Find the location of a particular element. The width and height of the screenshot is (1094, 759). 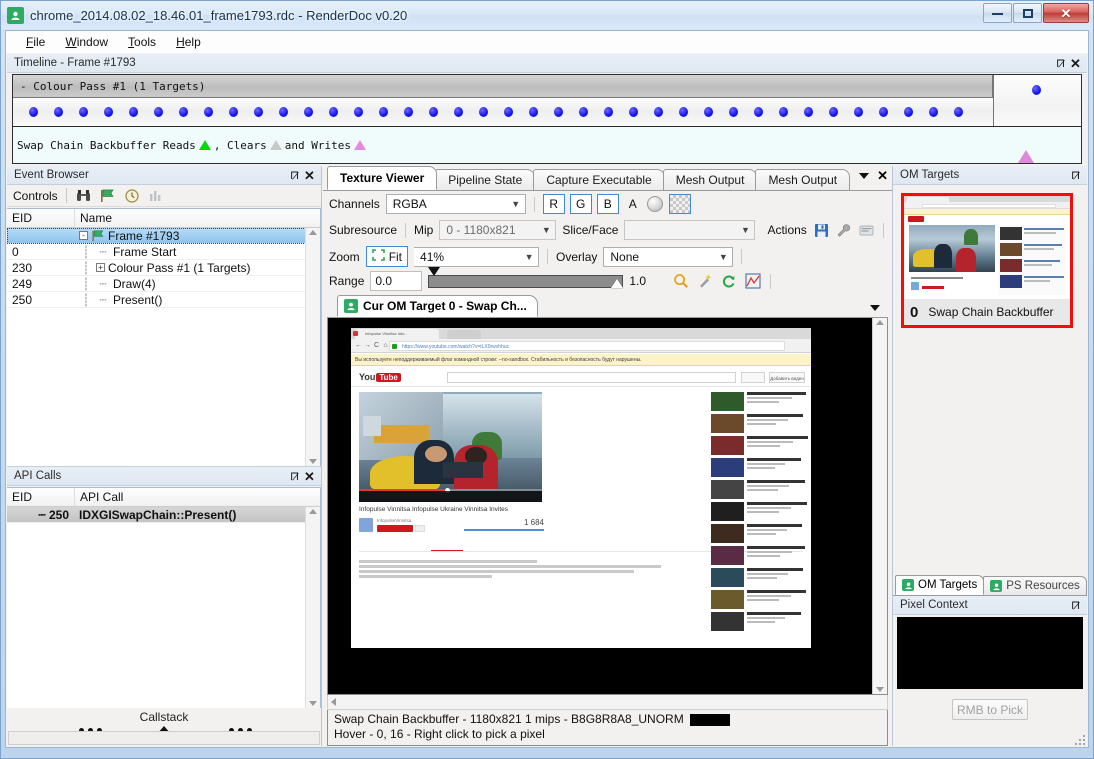

channel-r-button: R is located at coordinates (553, 204).